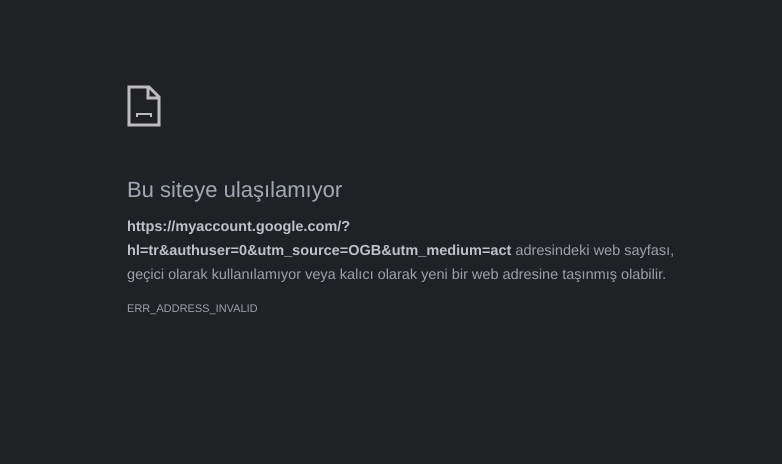  I want to click on sad-page-icon, so click(144, 106).